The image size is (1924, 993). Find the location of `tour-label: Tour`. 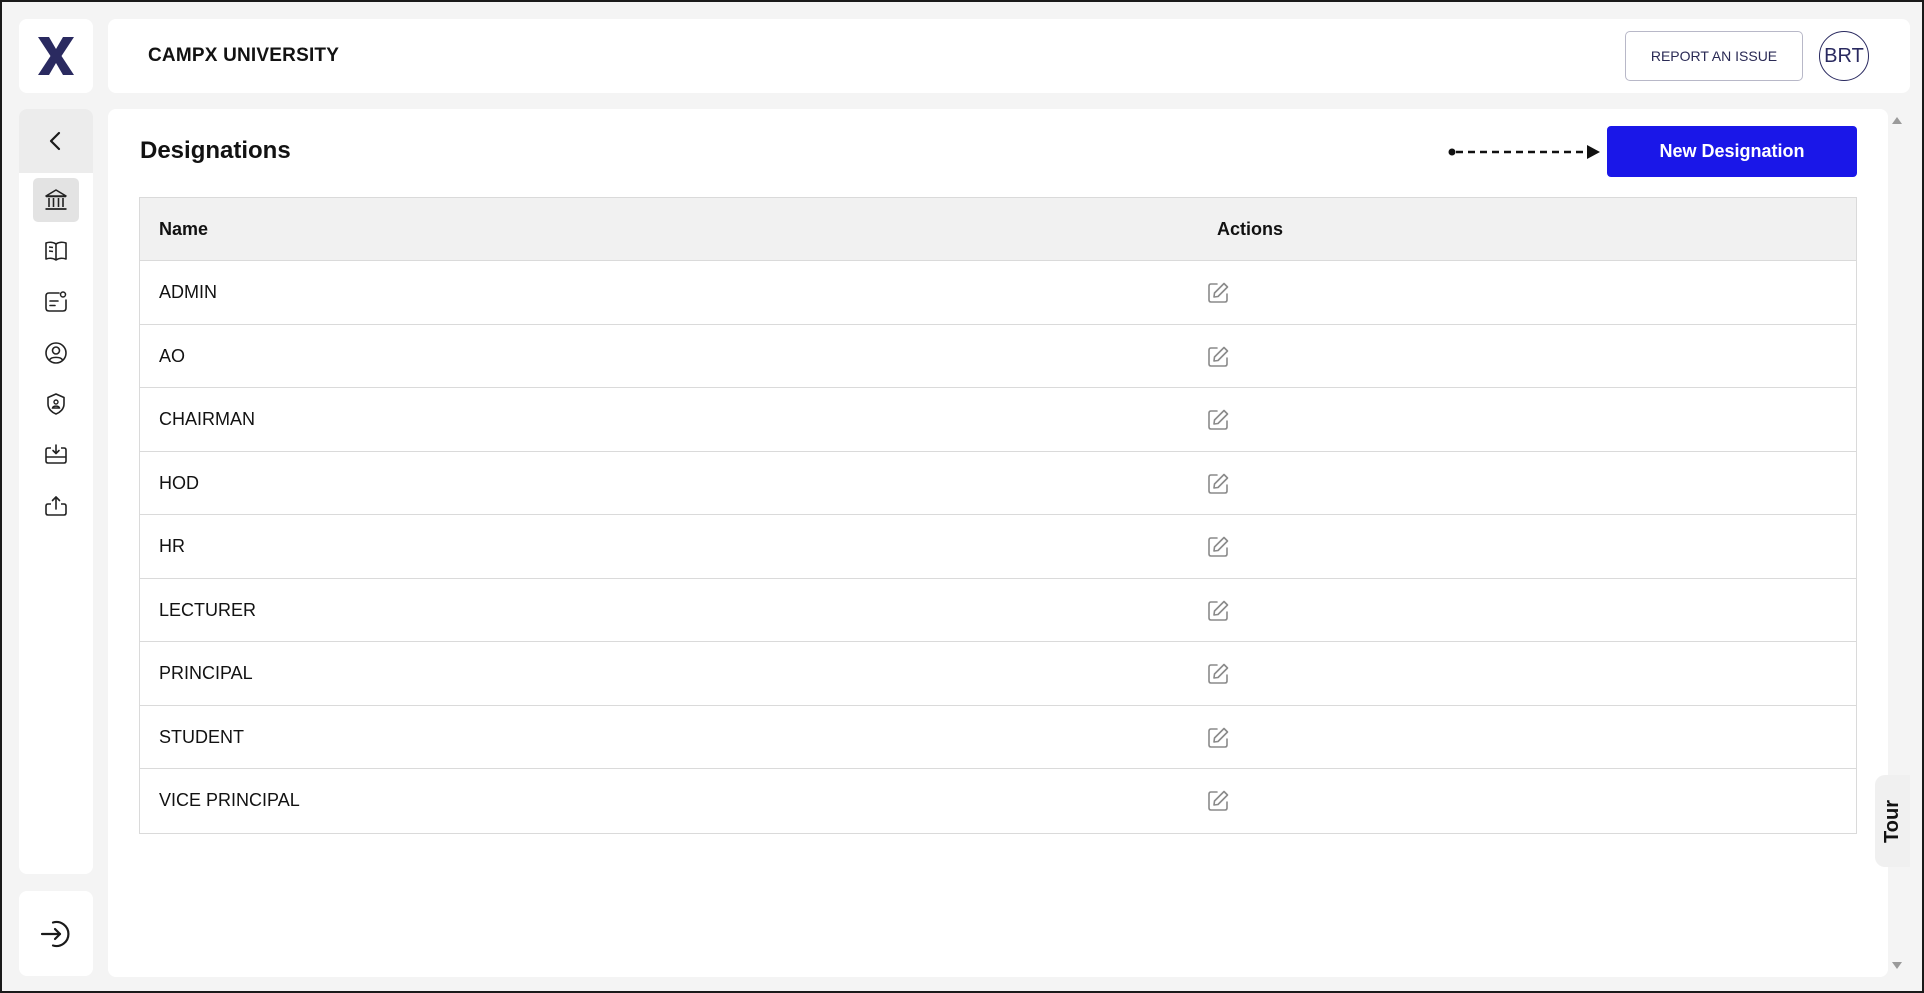

tour-label: Tour is located at coordinates (1892, 821).